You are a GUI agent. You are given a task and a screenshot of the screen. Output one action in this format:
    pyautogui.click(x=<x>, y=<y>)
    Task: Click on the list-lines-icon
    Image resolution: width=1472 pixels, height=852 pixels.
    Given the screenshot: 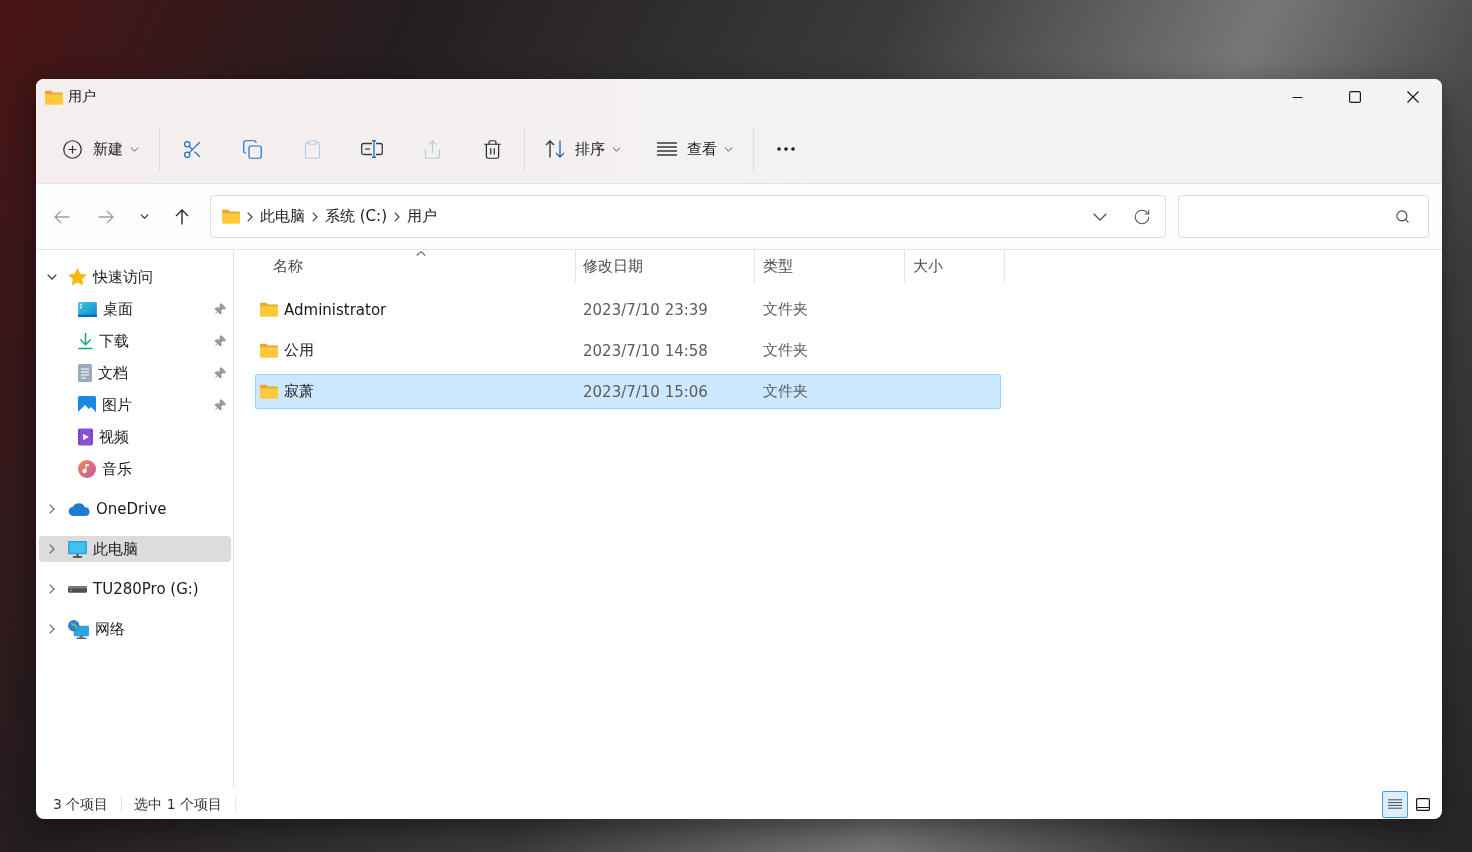 What is the action you would take?
    pyautogui.click(x=1395, y=804)
    